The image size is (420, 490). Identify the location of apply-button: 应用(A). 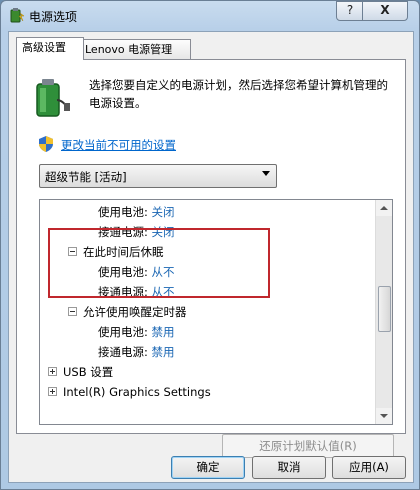
(369, 467).